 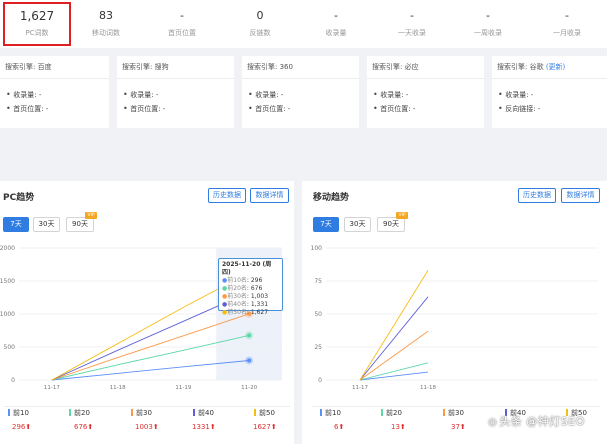 What do you see at coordinates (28, 67) in the screenshot?
I see `engine-title: 搜索引擎: 百度` at bounding box center [28, 67].